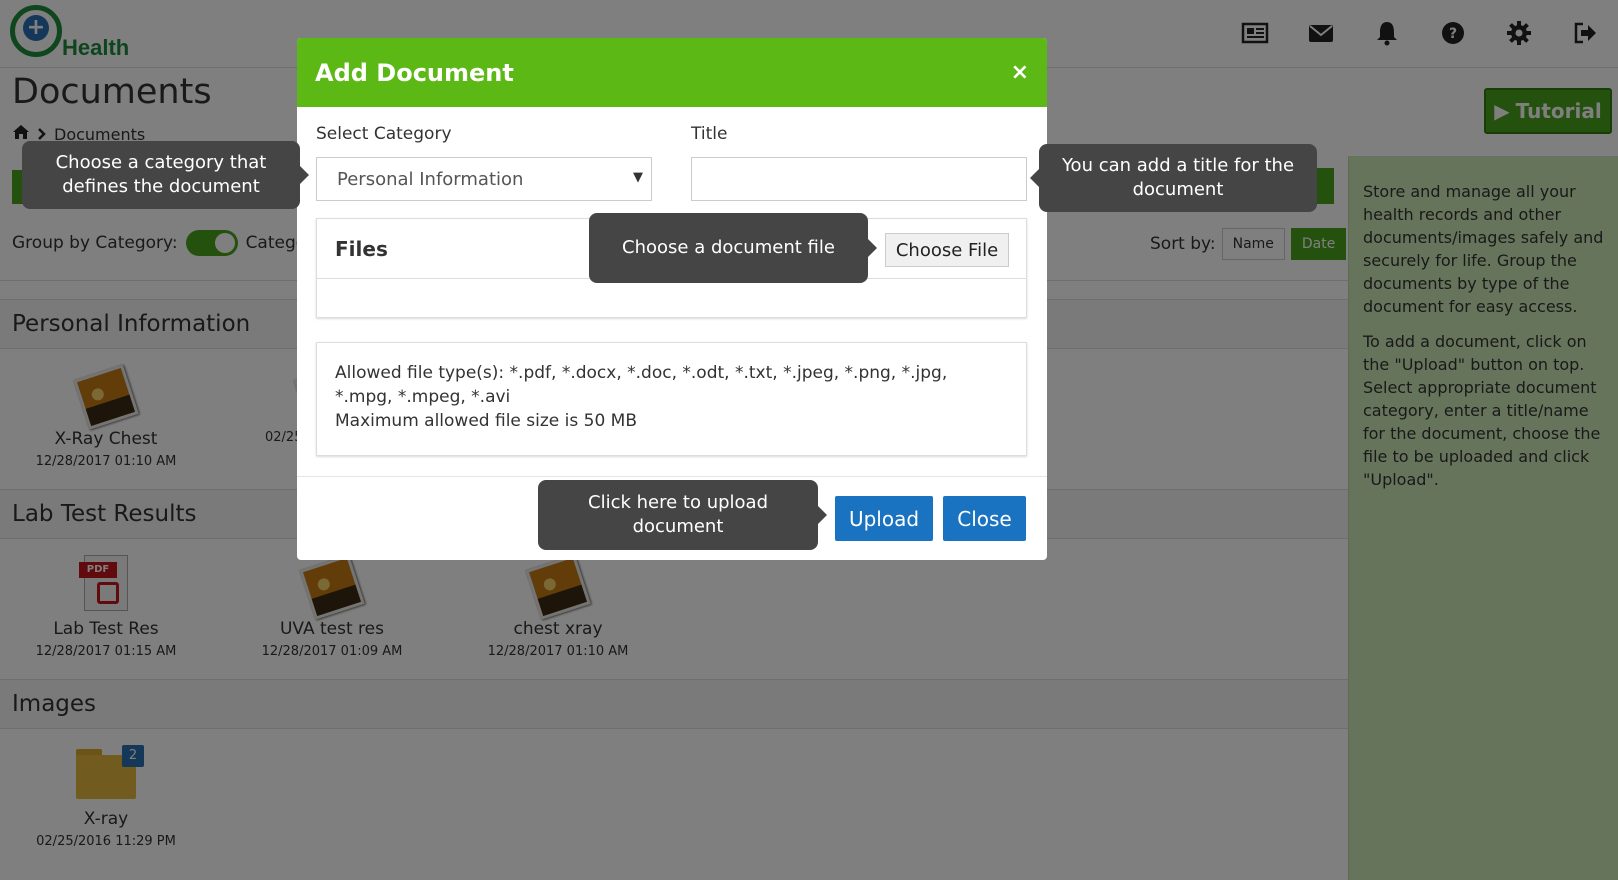 Image resolution: width=1618 pixels, height=880 pixels. What do you see at coordinates (486, 421) in the screenshot?
I see `max-size-text: Maximum allowed file size is 50 MB` at bounding box center [486, 421].